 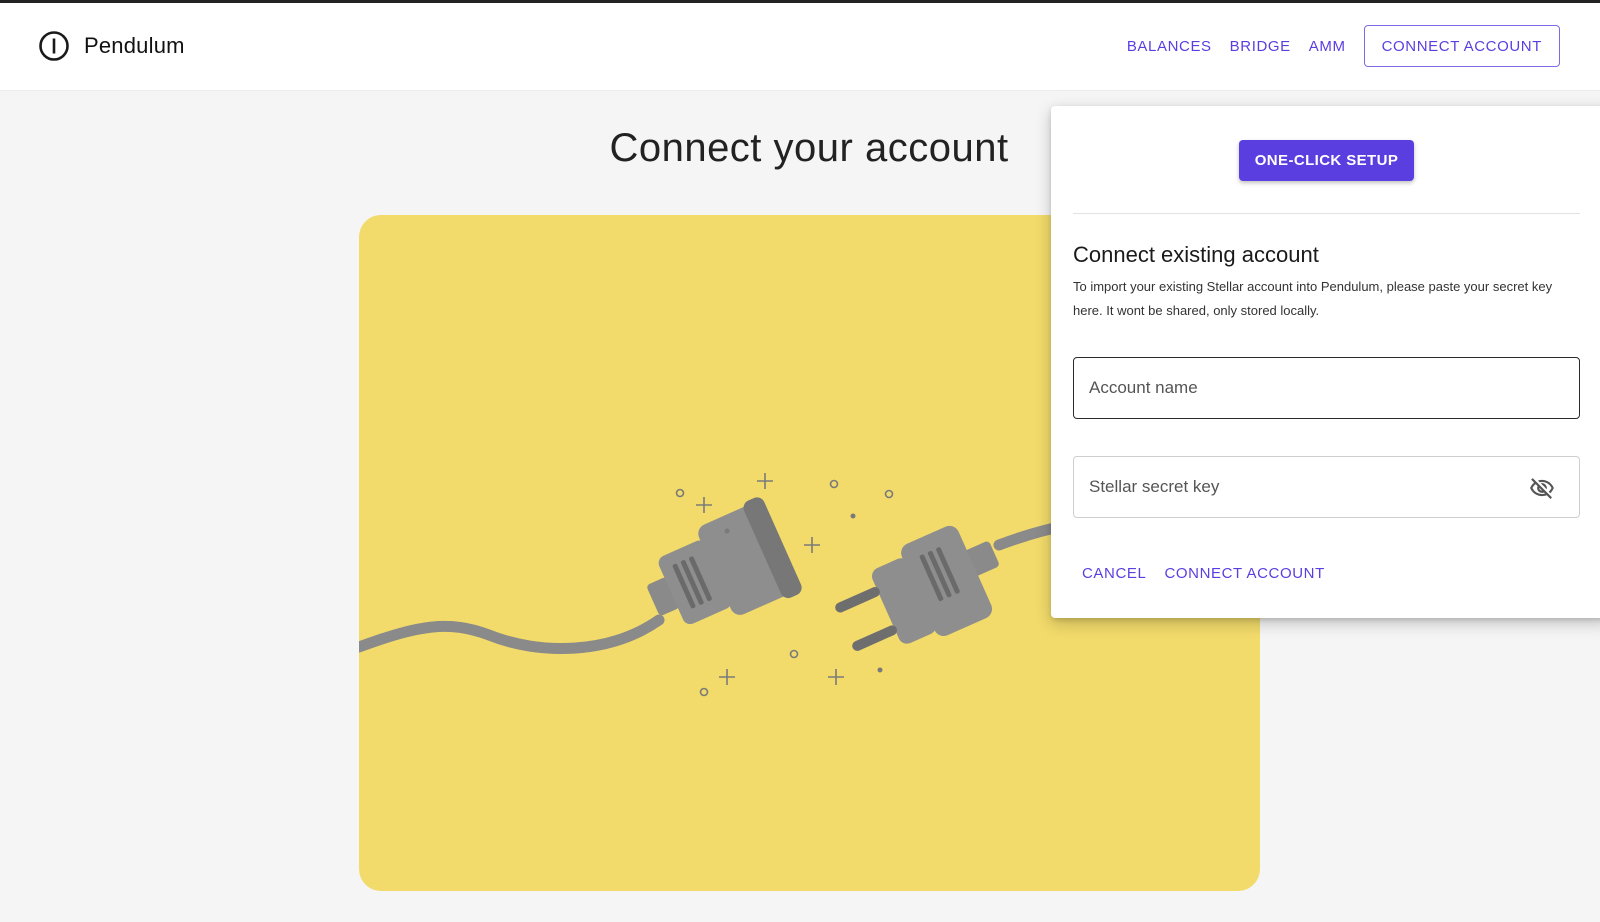 What do you see at coordinates (1327, 46) in the screenshot?
I see `nav-amm-link: AMM` at bounding box center [1327, 46].